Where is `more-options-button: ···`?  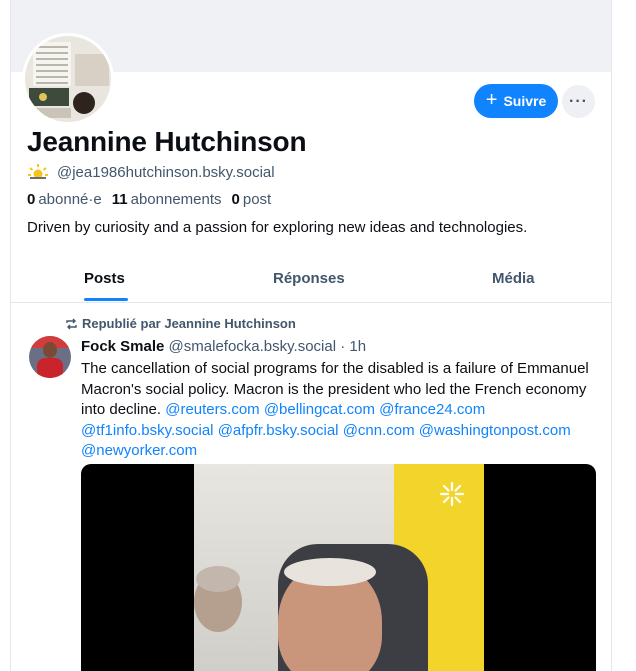
more-options-button: ··· is located at coordinates (578, 101).